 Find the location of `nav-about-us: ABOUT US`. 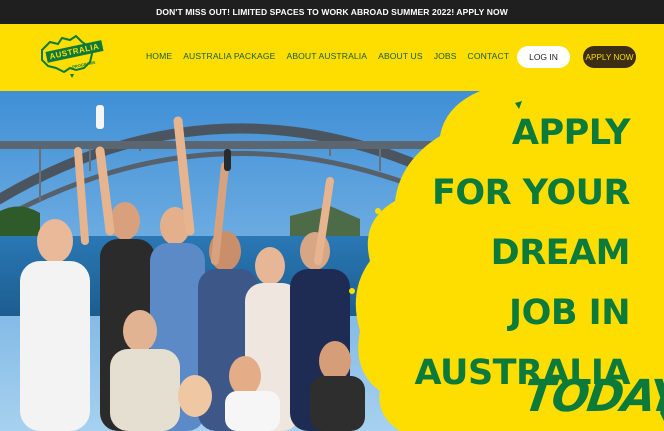

nav-about-us: ABOUT US is located at coordinates (400, 56).